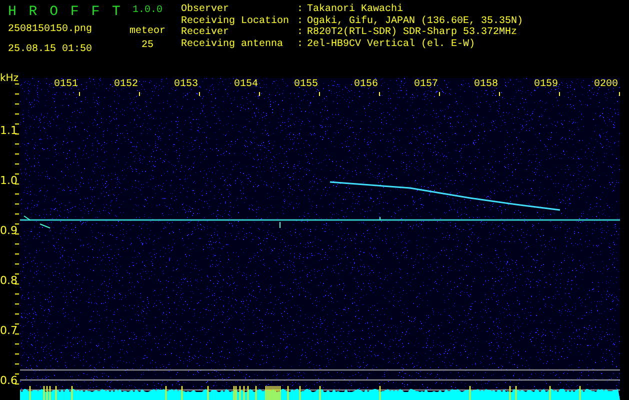 This screenshot has height=400, width=629. Describe the element at coordinates (306, 85) in the screenshot. I see `time-label: 0155` at that location.